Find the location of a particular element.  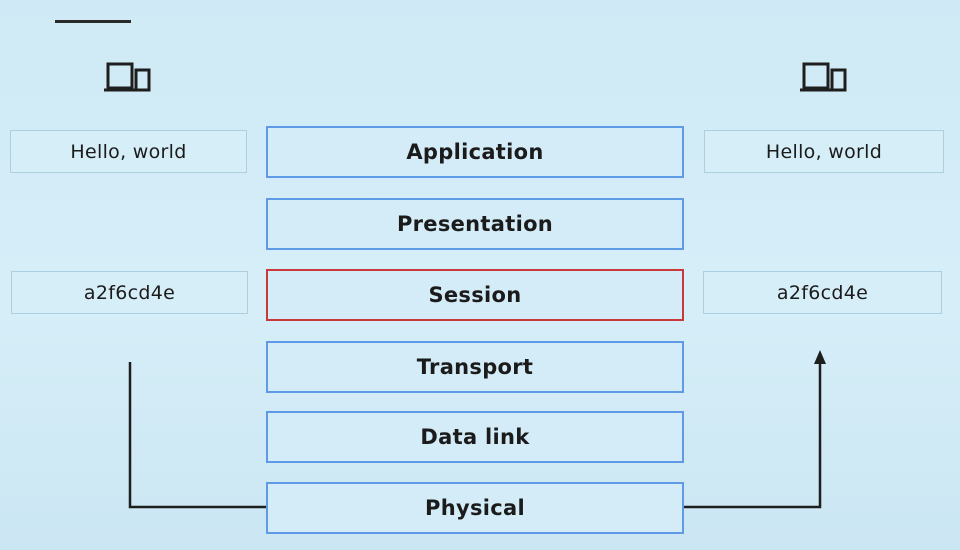

receiver-up-wire is located at coordinates (753, 435).